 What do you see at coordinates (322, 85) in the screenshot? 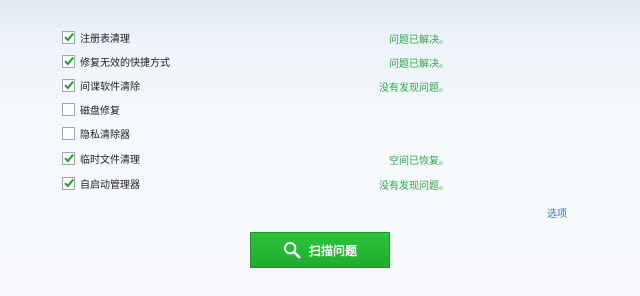
I see `list-item-spyware-removal: 间谍软件清除` at bounding box center [322, 85].